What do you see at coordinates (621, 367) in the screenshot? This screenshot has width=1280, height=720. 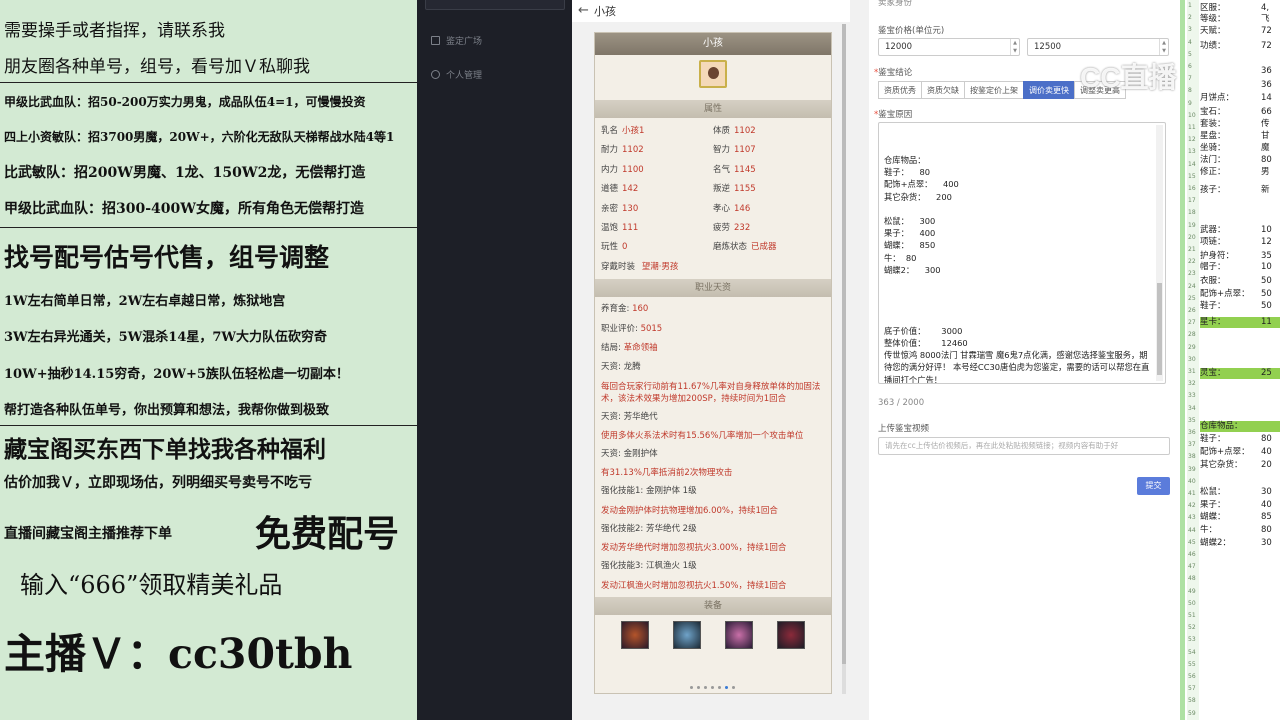 I see `talent-line: 天资: 龙腾` at bounding box center [621, 367].